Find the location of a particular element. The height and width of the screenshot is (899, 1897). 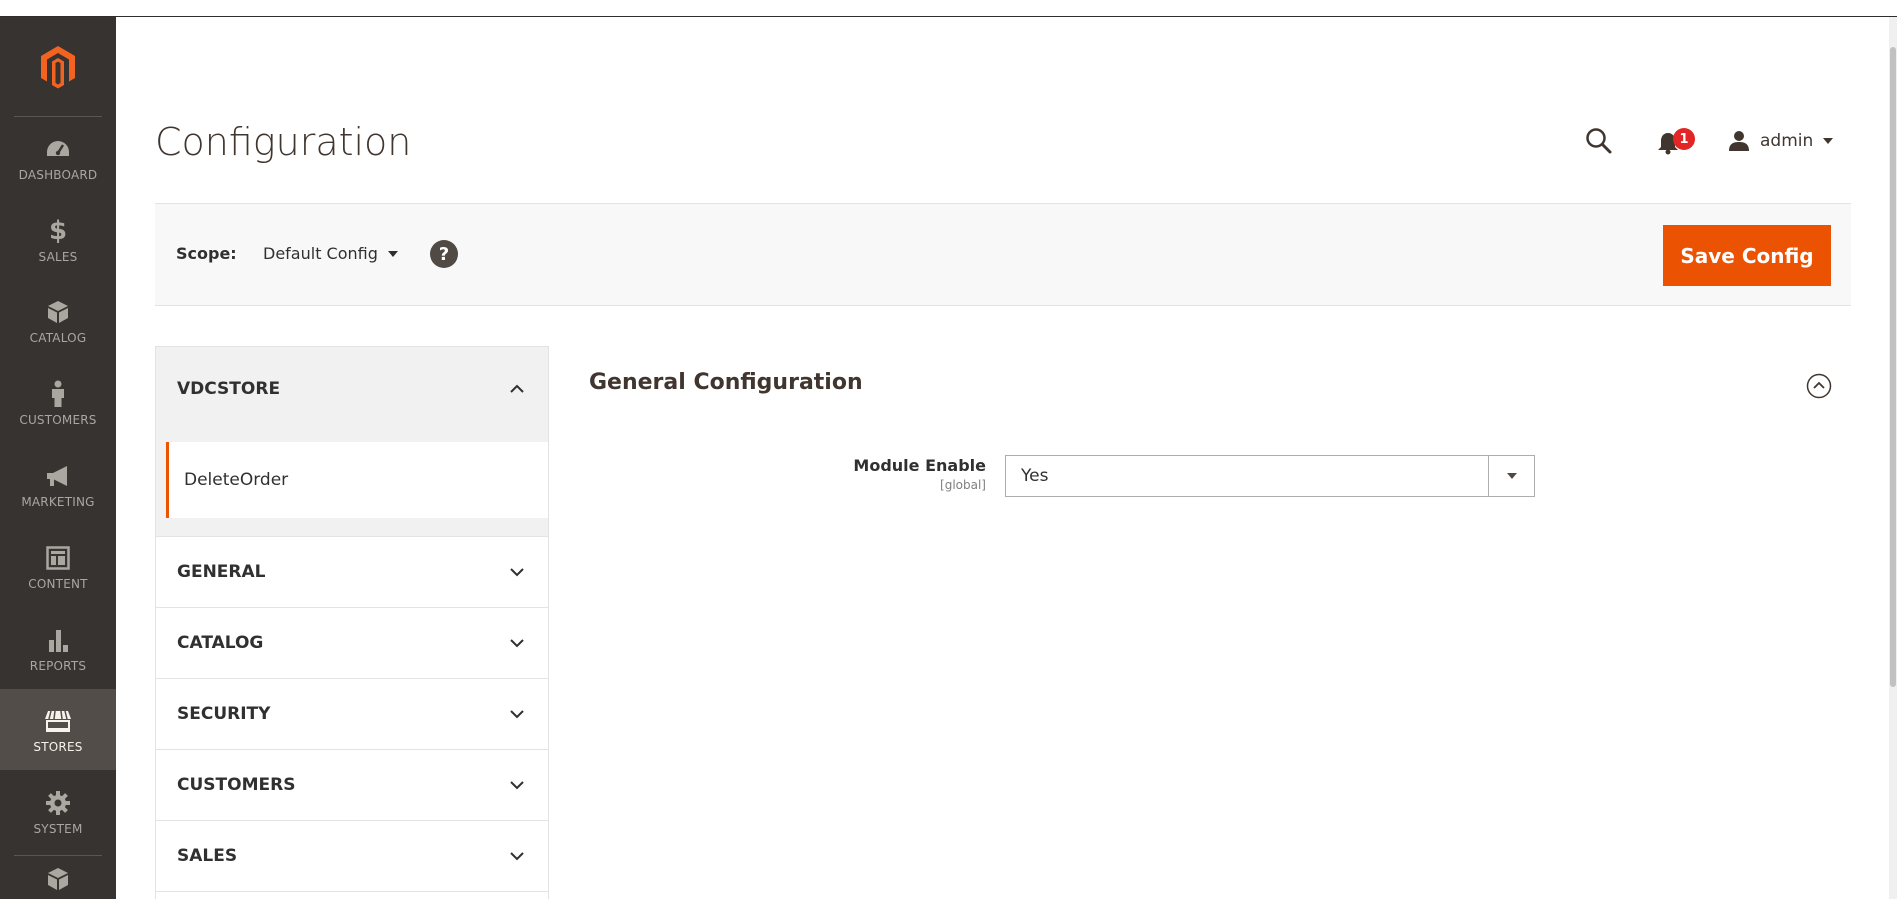

sidebar-item-marketing: MARKETING is located at coordinates (58, 484).